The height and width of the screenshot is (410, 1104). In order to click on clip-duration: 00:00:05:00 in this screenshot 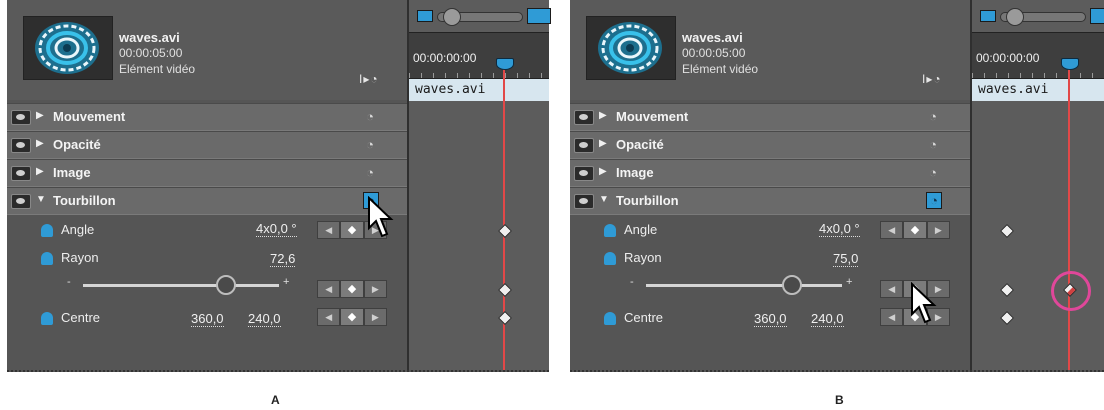, I will do `click(151, 53)`.